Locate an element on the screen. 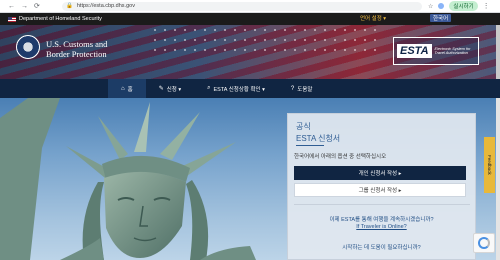 Image resolution: width=500 pixels, height=260 pixels. nav-item-label: 홈 is located at coordinates (130, 89).